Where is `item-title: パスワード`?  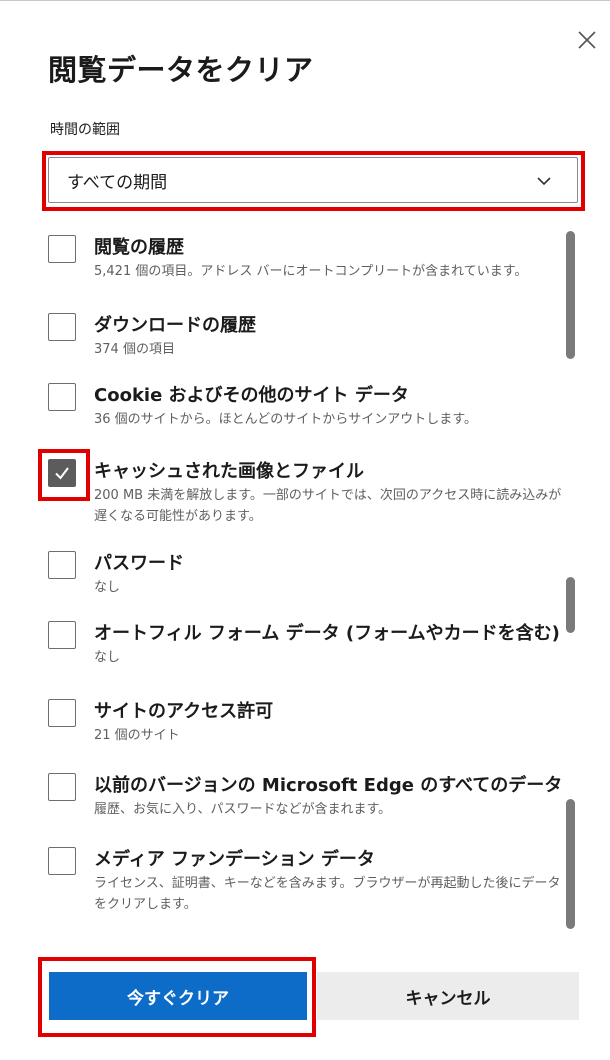 item-title: パスワード is located at coordinates (139, 563).